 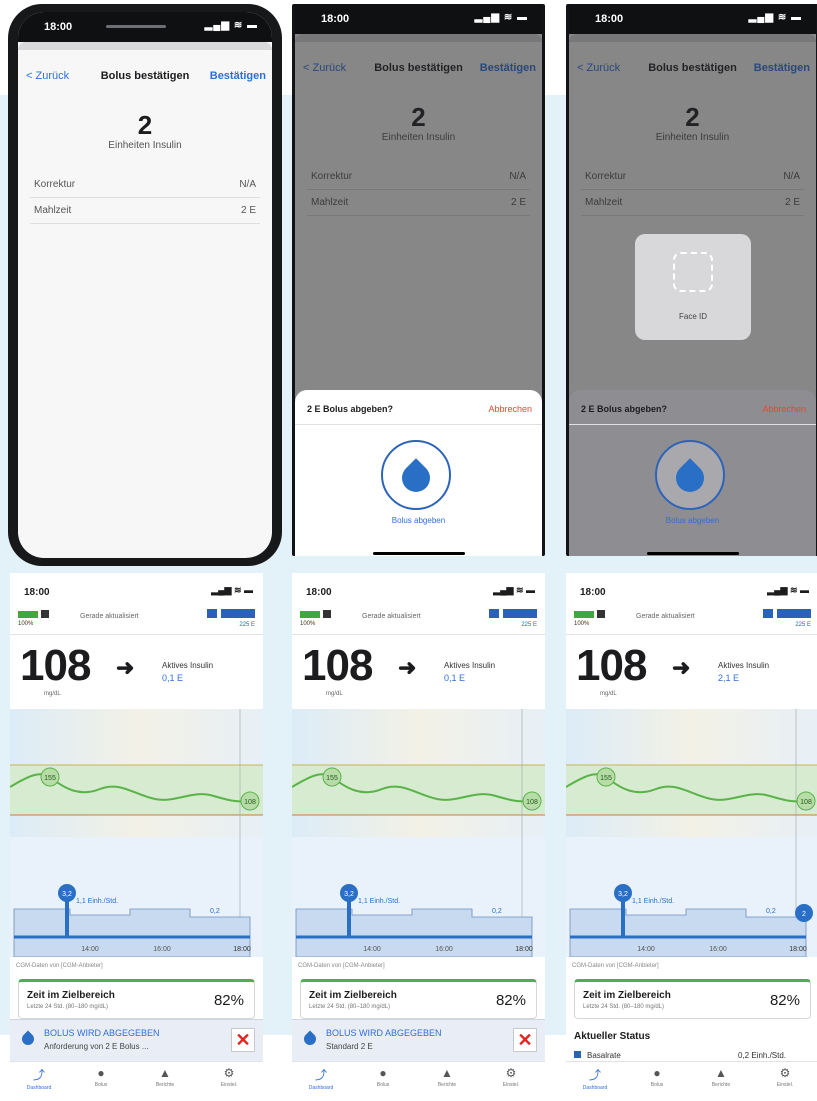 I want to click on notch, so click(x=136, y=26).